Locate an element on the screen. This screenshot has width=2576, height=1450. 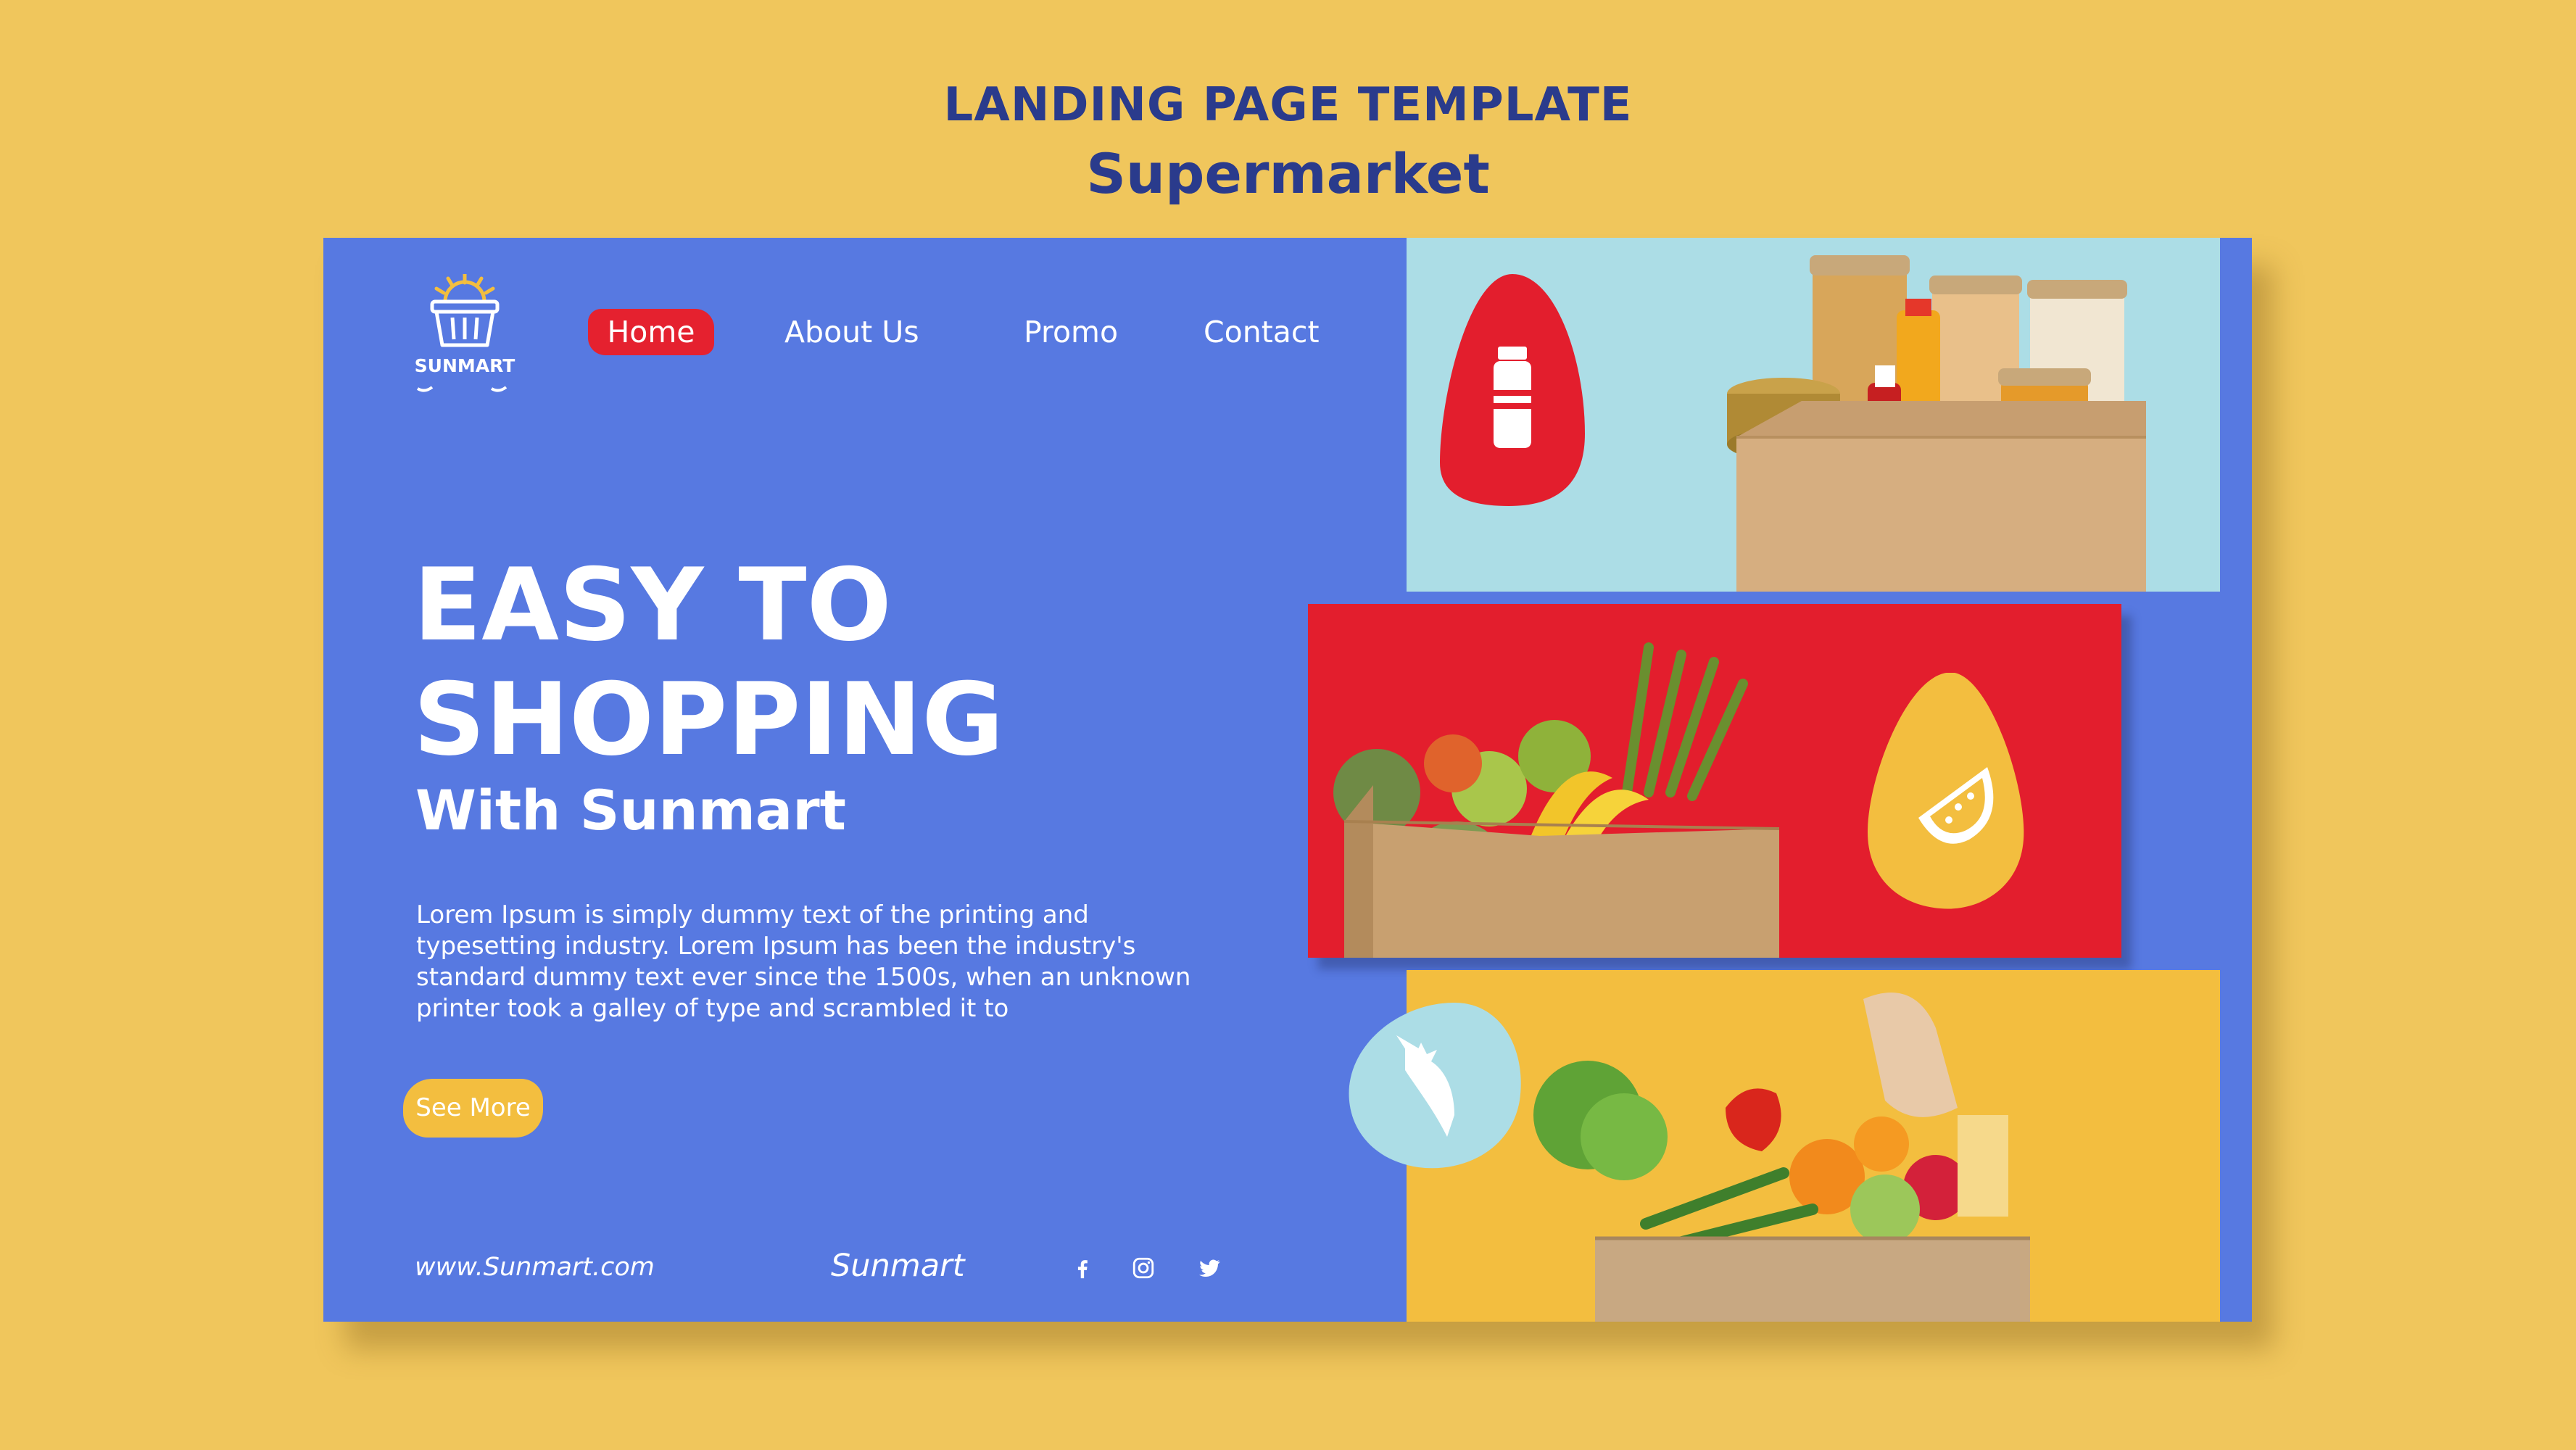
product-image-groceries is located at coordinates (1814, 1146).